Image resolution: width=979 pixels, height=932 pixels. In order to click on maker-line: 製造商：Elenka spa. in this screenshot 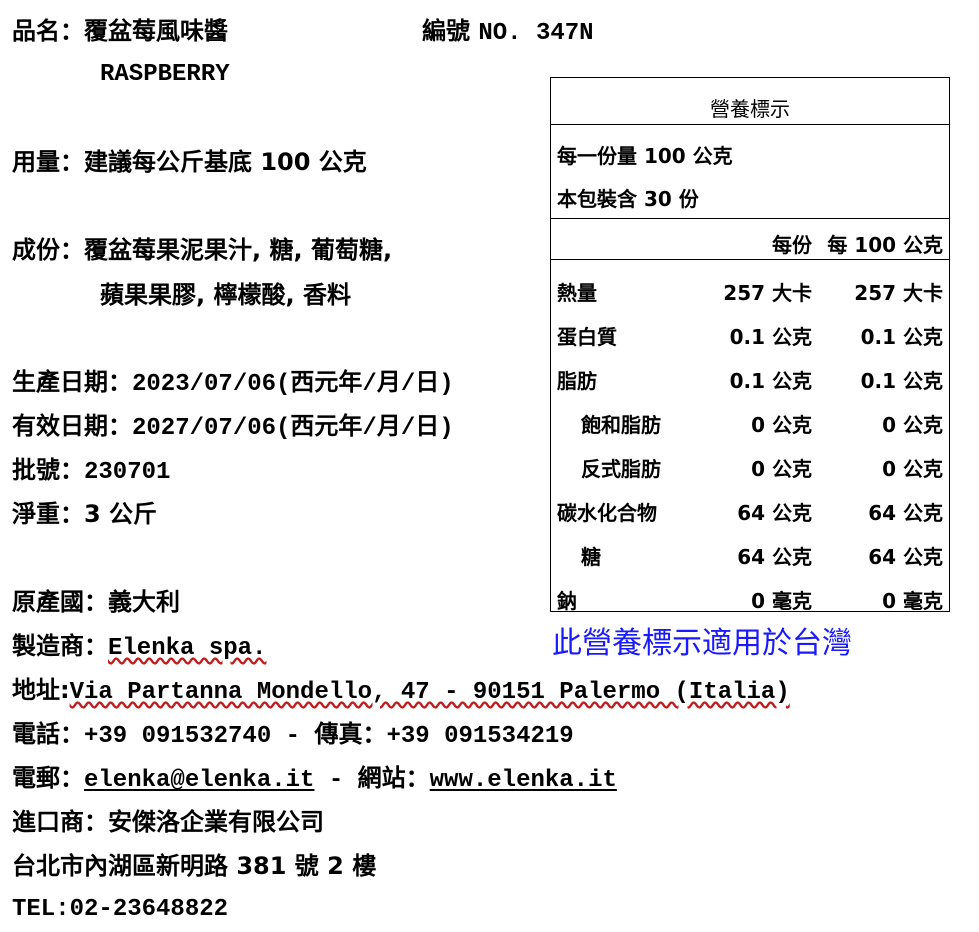, I will do `click(139, 647)`.